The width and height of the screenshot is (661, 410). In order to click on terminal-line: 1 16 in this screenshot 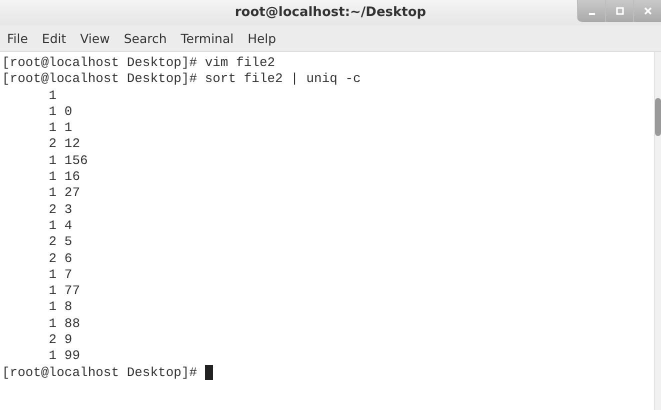, I will do `click(65, 177)`.